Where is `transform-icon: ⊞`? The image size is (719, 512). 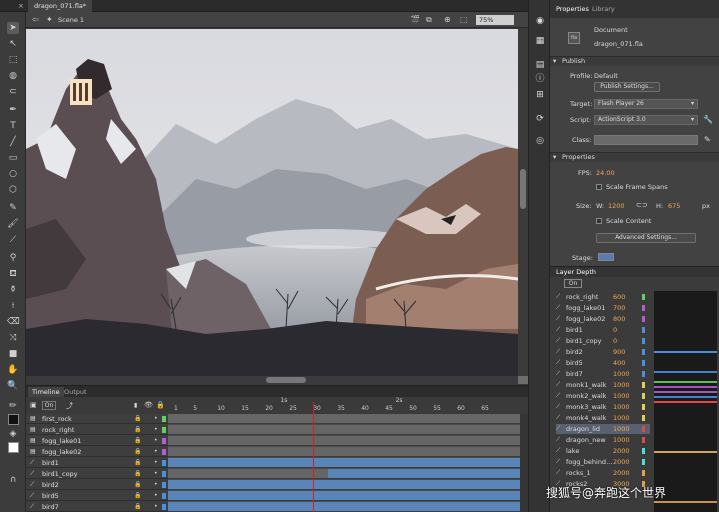
transform-icon: ⊞ is located at coordinates (540, 95).